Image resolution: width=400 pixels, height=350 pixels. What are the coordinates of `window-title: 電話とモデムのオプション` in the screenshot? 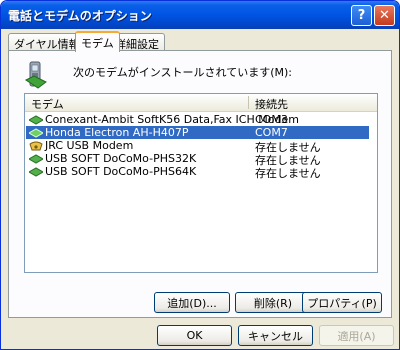 It's located at (80, 16).